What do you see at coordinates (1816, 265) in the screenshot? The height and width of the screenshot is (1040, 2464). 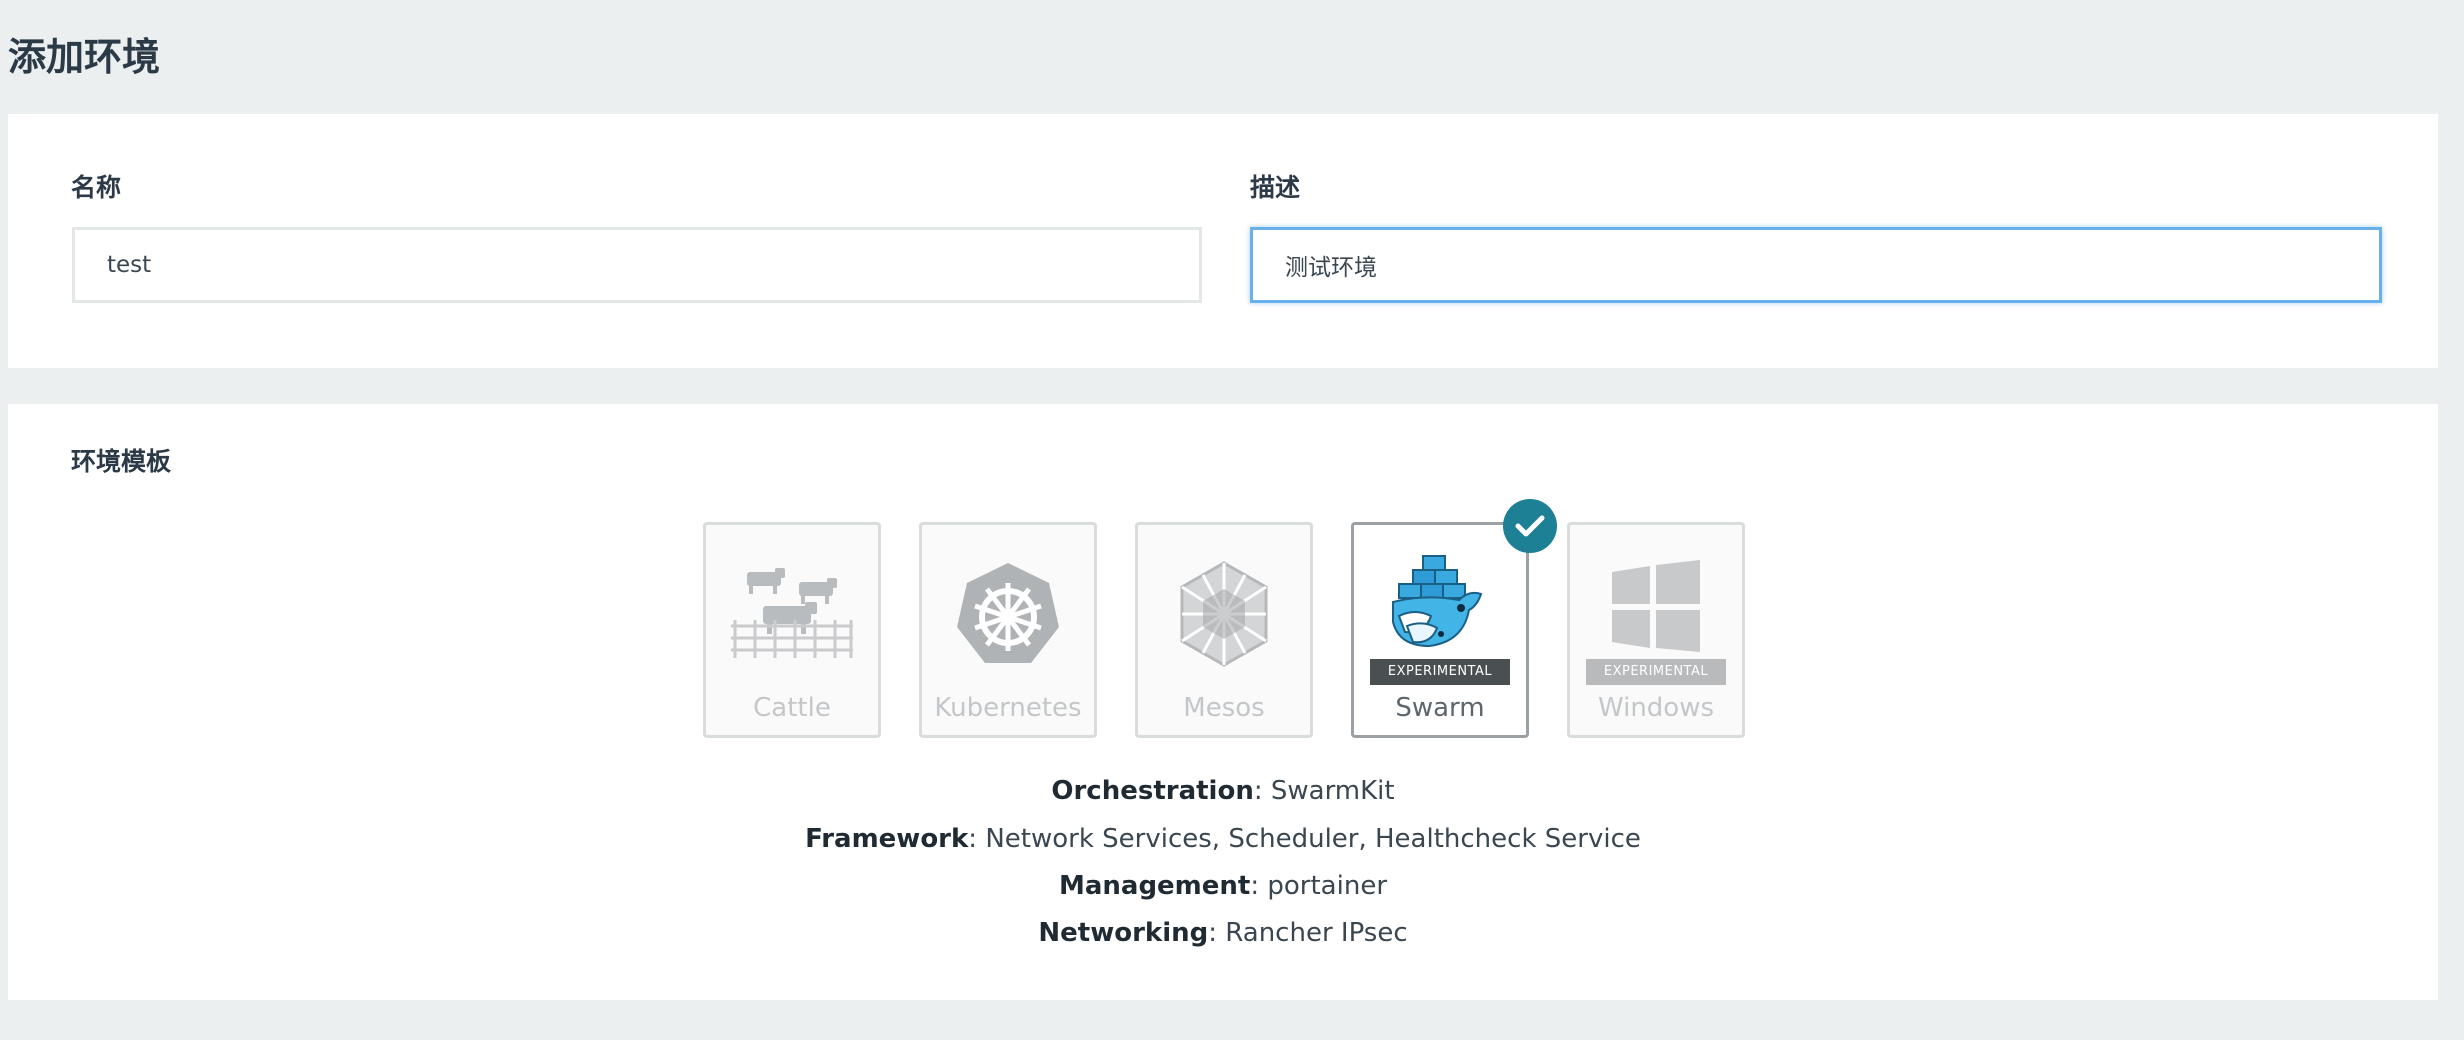 I see `description-input` at bounding box center [1816, 265].